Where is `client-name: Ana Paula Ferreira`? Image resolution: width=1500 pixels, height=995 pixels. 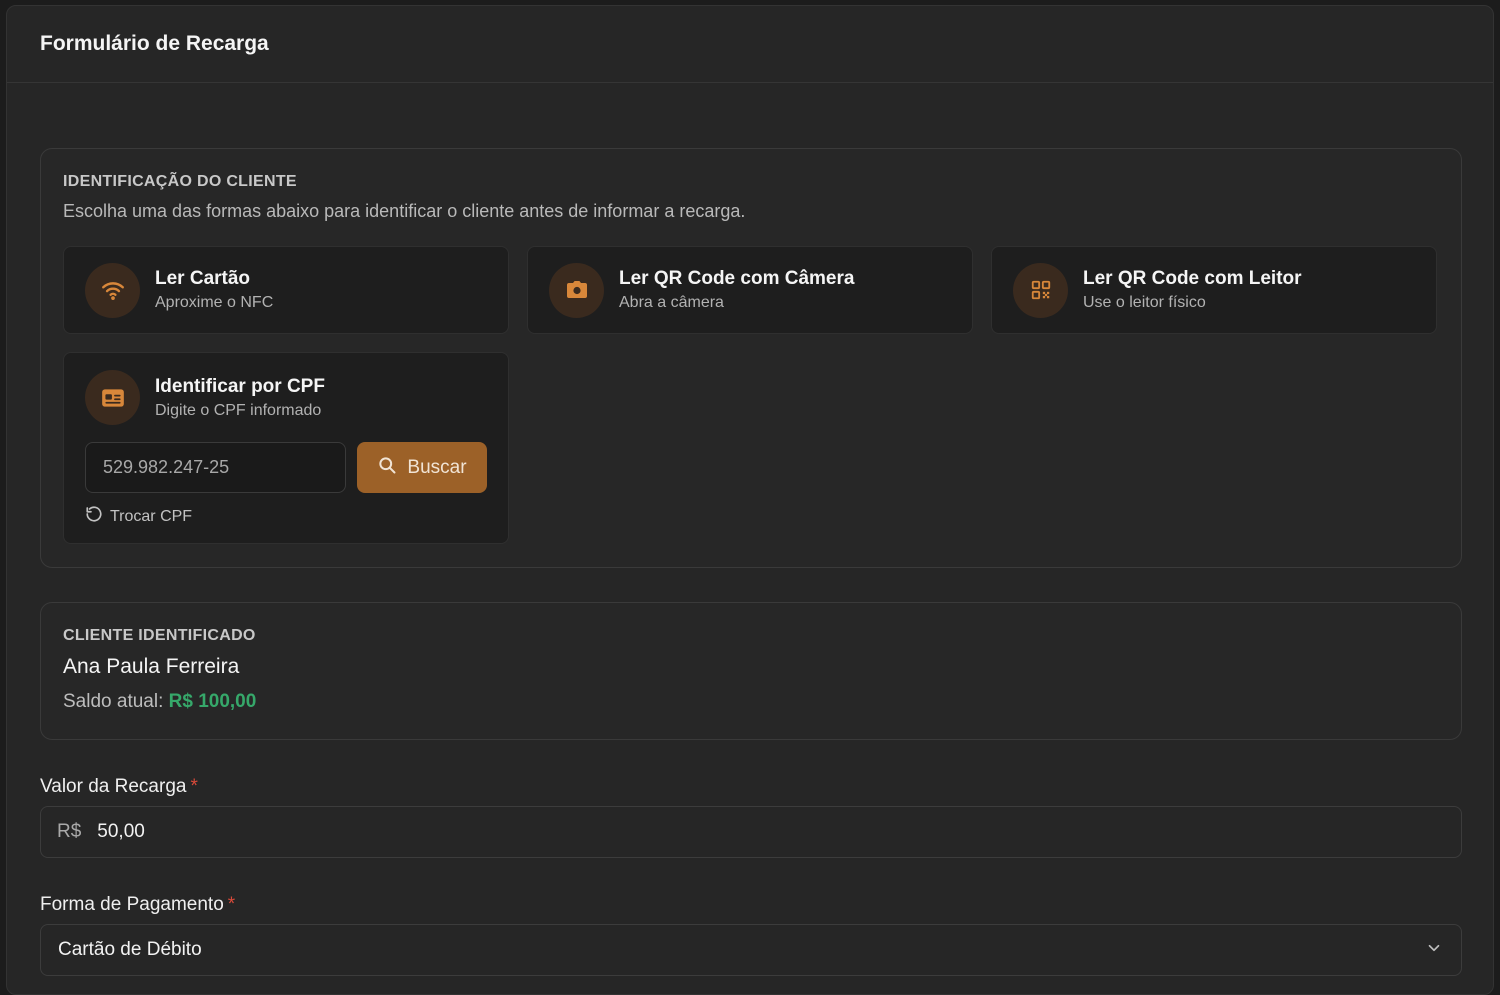 client-name: Ana Paula Ferreira is located at coordinates (151, 666).